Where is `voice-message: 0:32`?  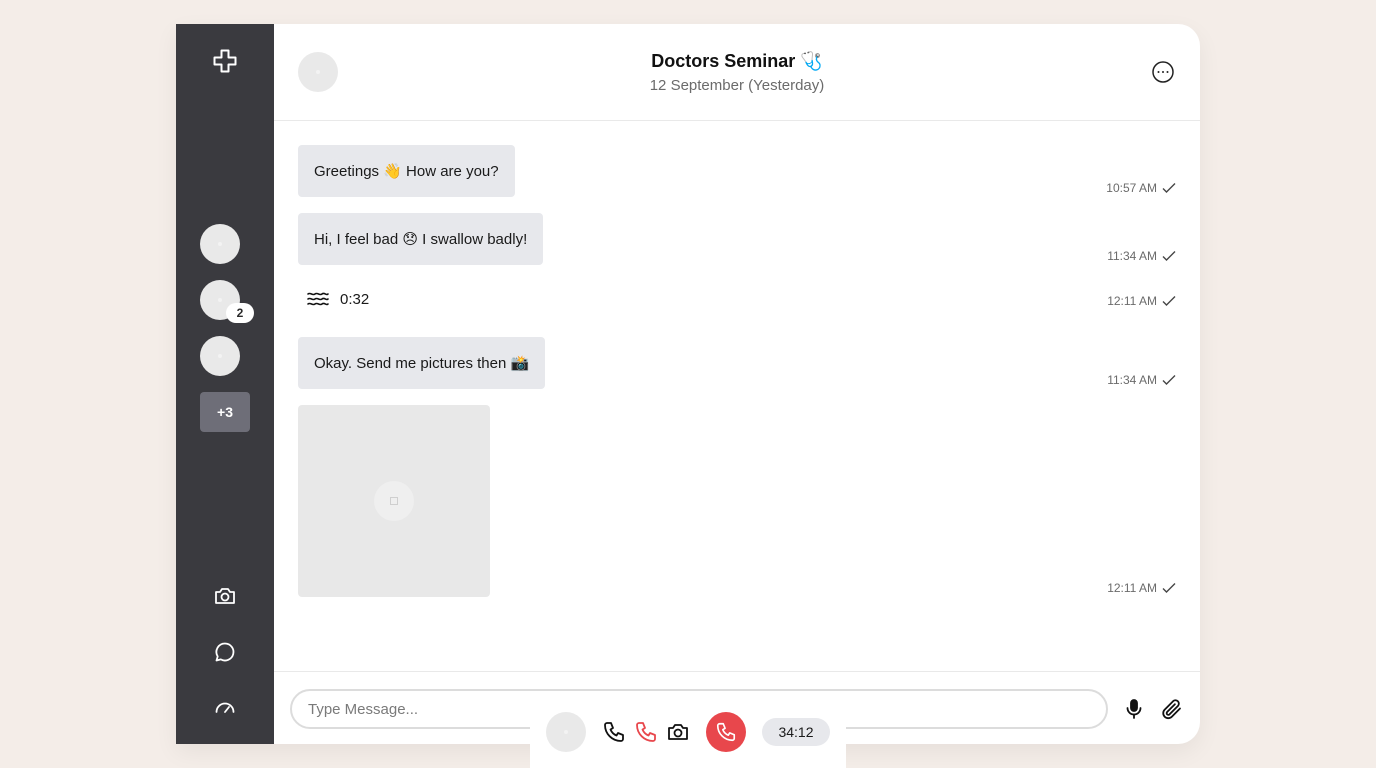 voice-message: 0:32 is located at coordinates (337, 299).